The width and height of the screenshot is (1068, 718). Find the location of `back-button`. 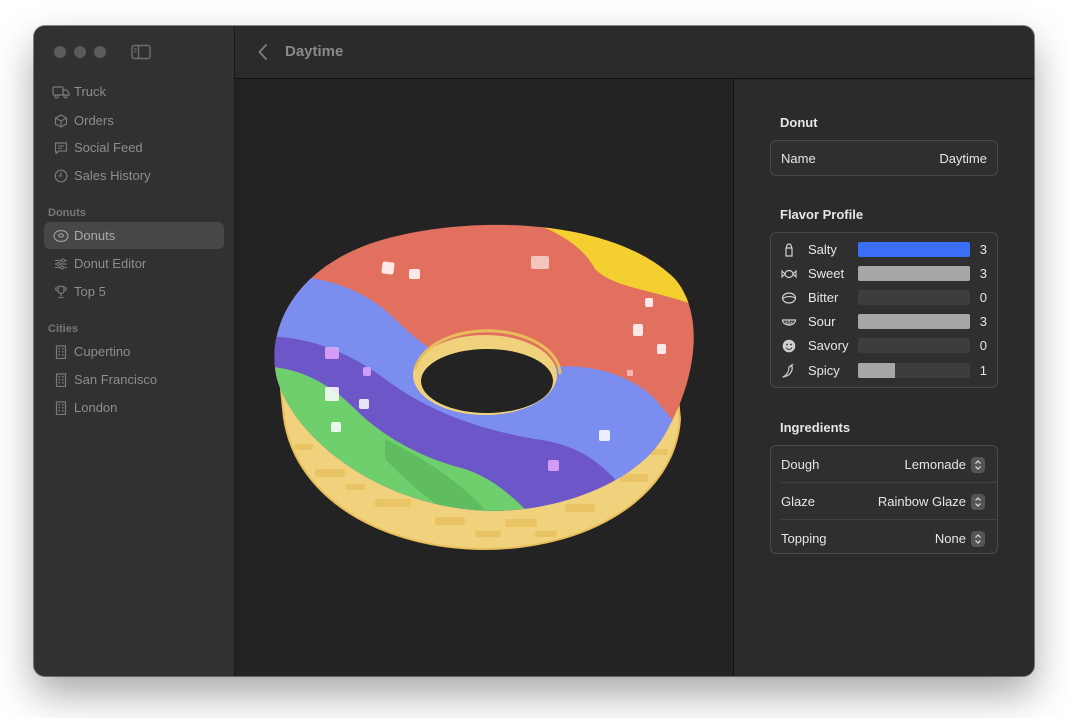

back-button is located at coordinates (263, 52).